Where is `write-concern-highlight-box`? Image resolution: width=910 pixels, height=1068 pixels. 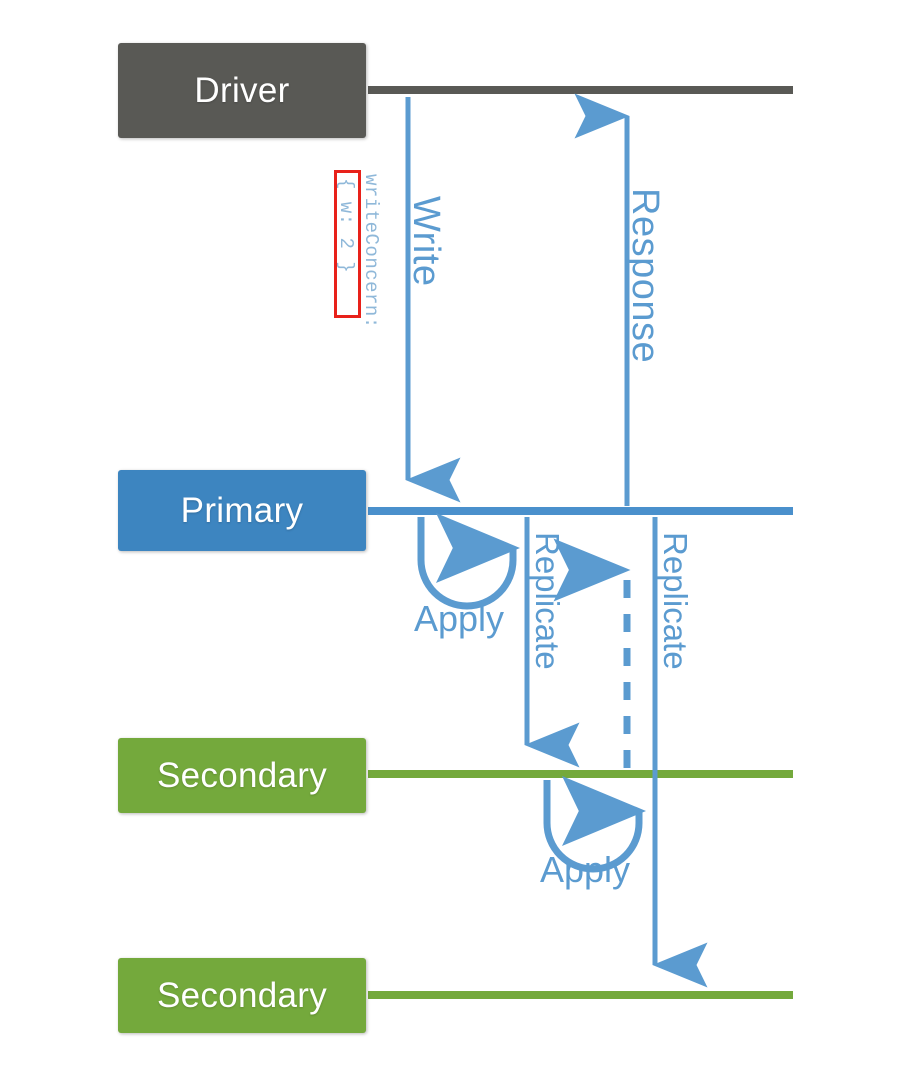 write-concern-highlight-box is located at coordinates (347, 244).